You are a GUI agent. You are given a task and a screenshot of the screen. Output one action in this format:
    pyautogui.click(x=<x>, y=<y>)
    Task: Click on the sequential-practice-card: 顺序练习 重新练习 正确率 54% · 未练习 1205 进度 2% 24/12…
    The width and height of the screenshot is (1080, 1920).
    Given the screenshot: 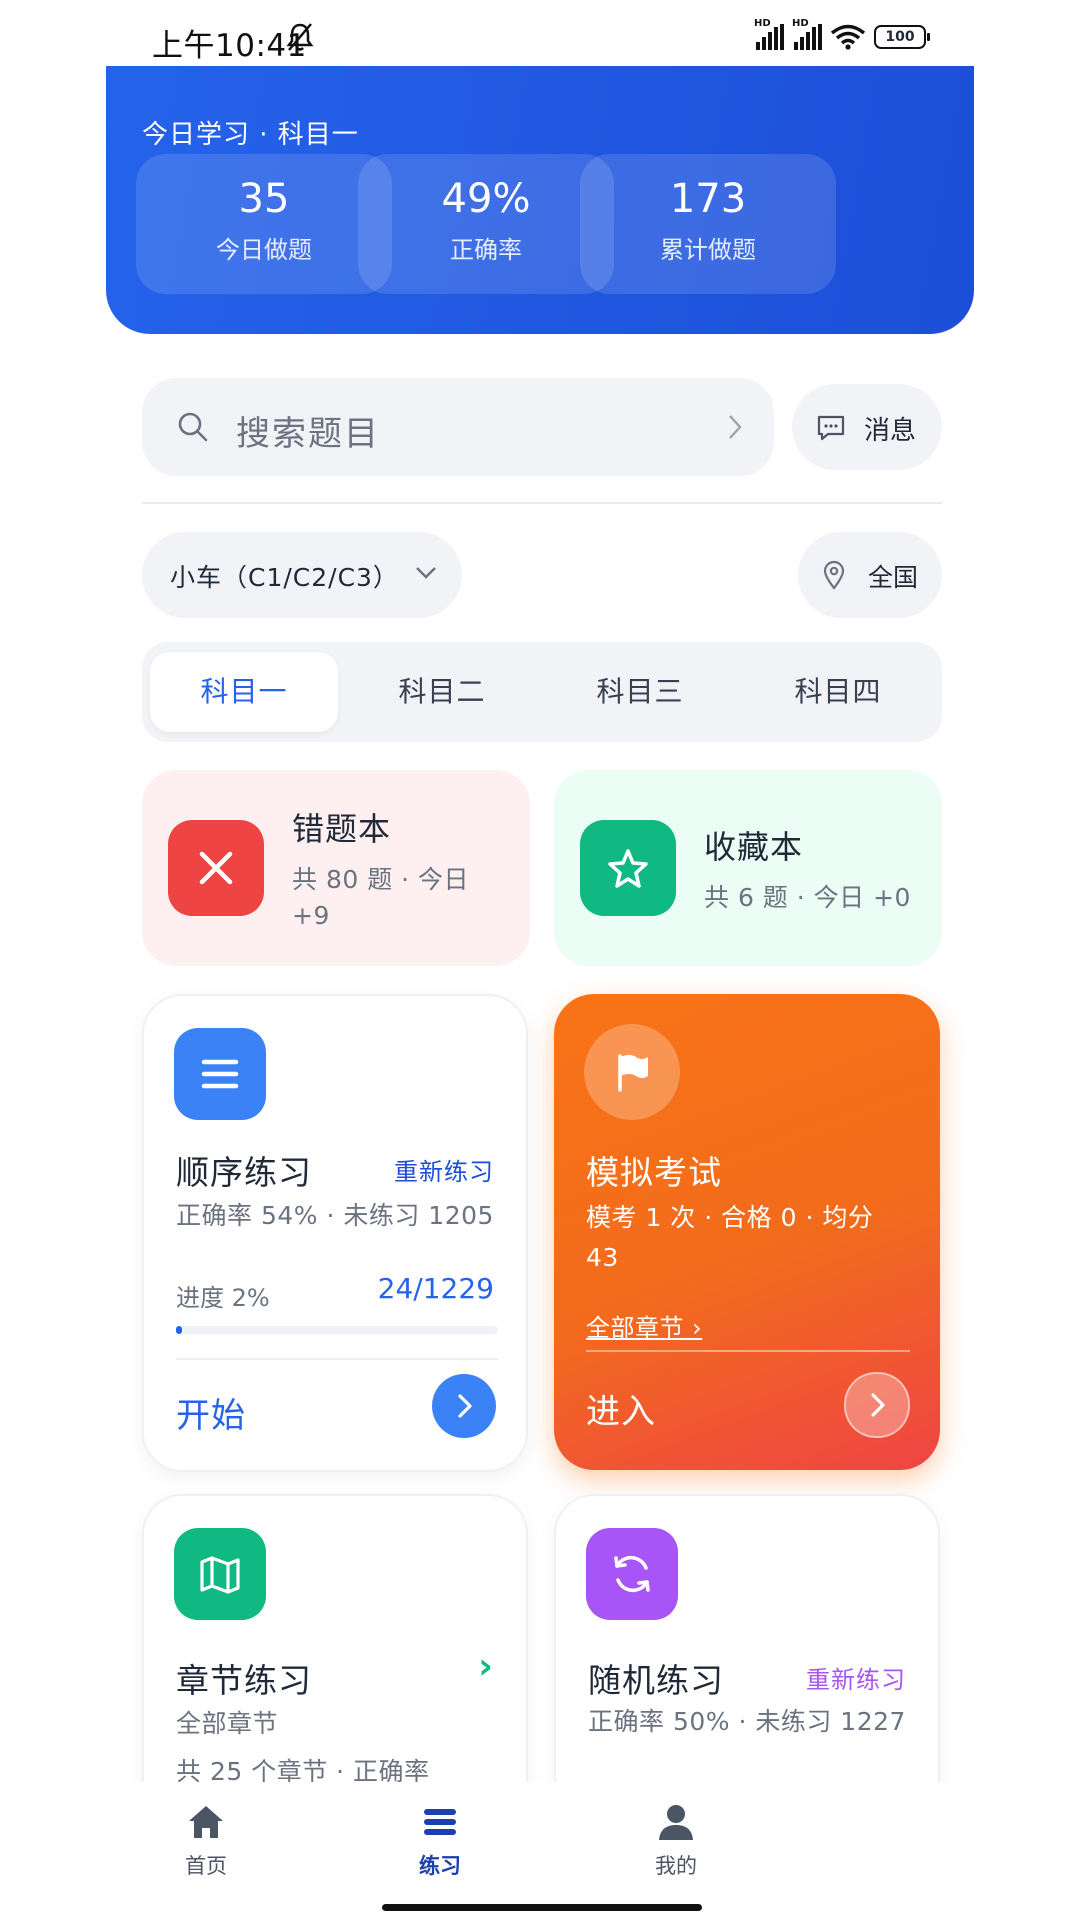 What is the action you would take?
    pyautogui.click(x=335, y=1233)
    